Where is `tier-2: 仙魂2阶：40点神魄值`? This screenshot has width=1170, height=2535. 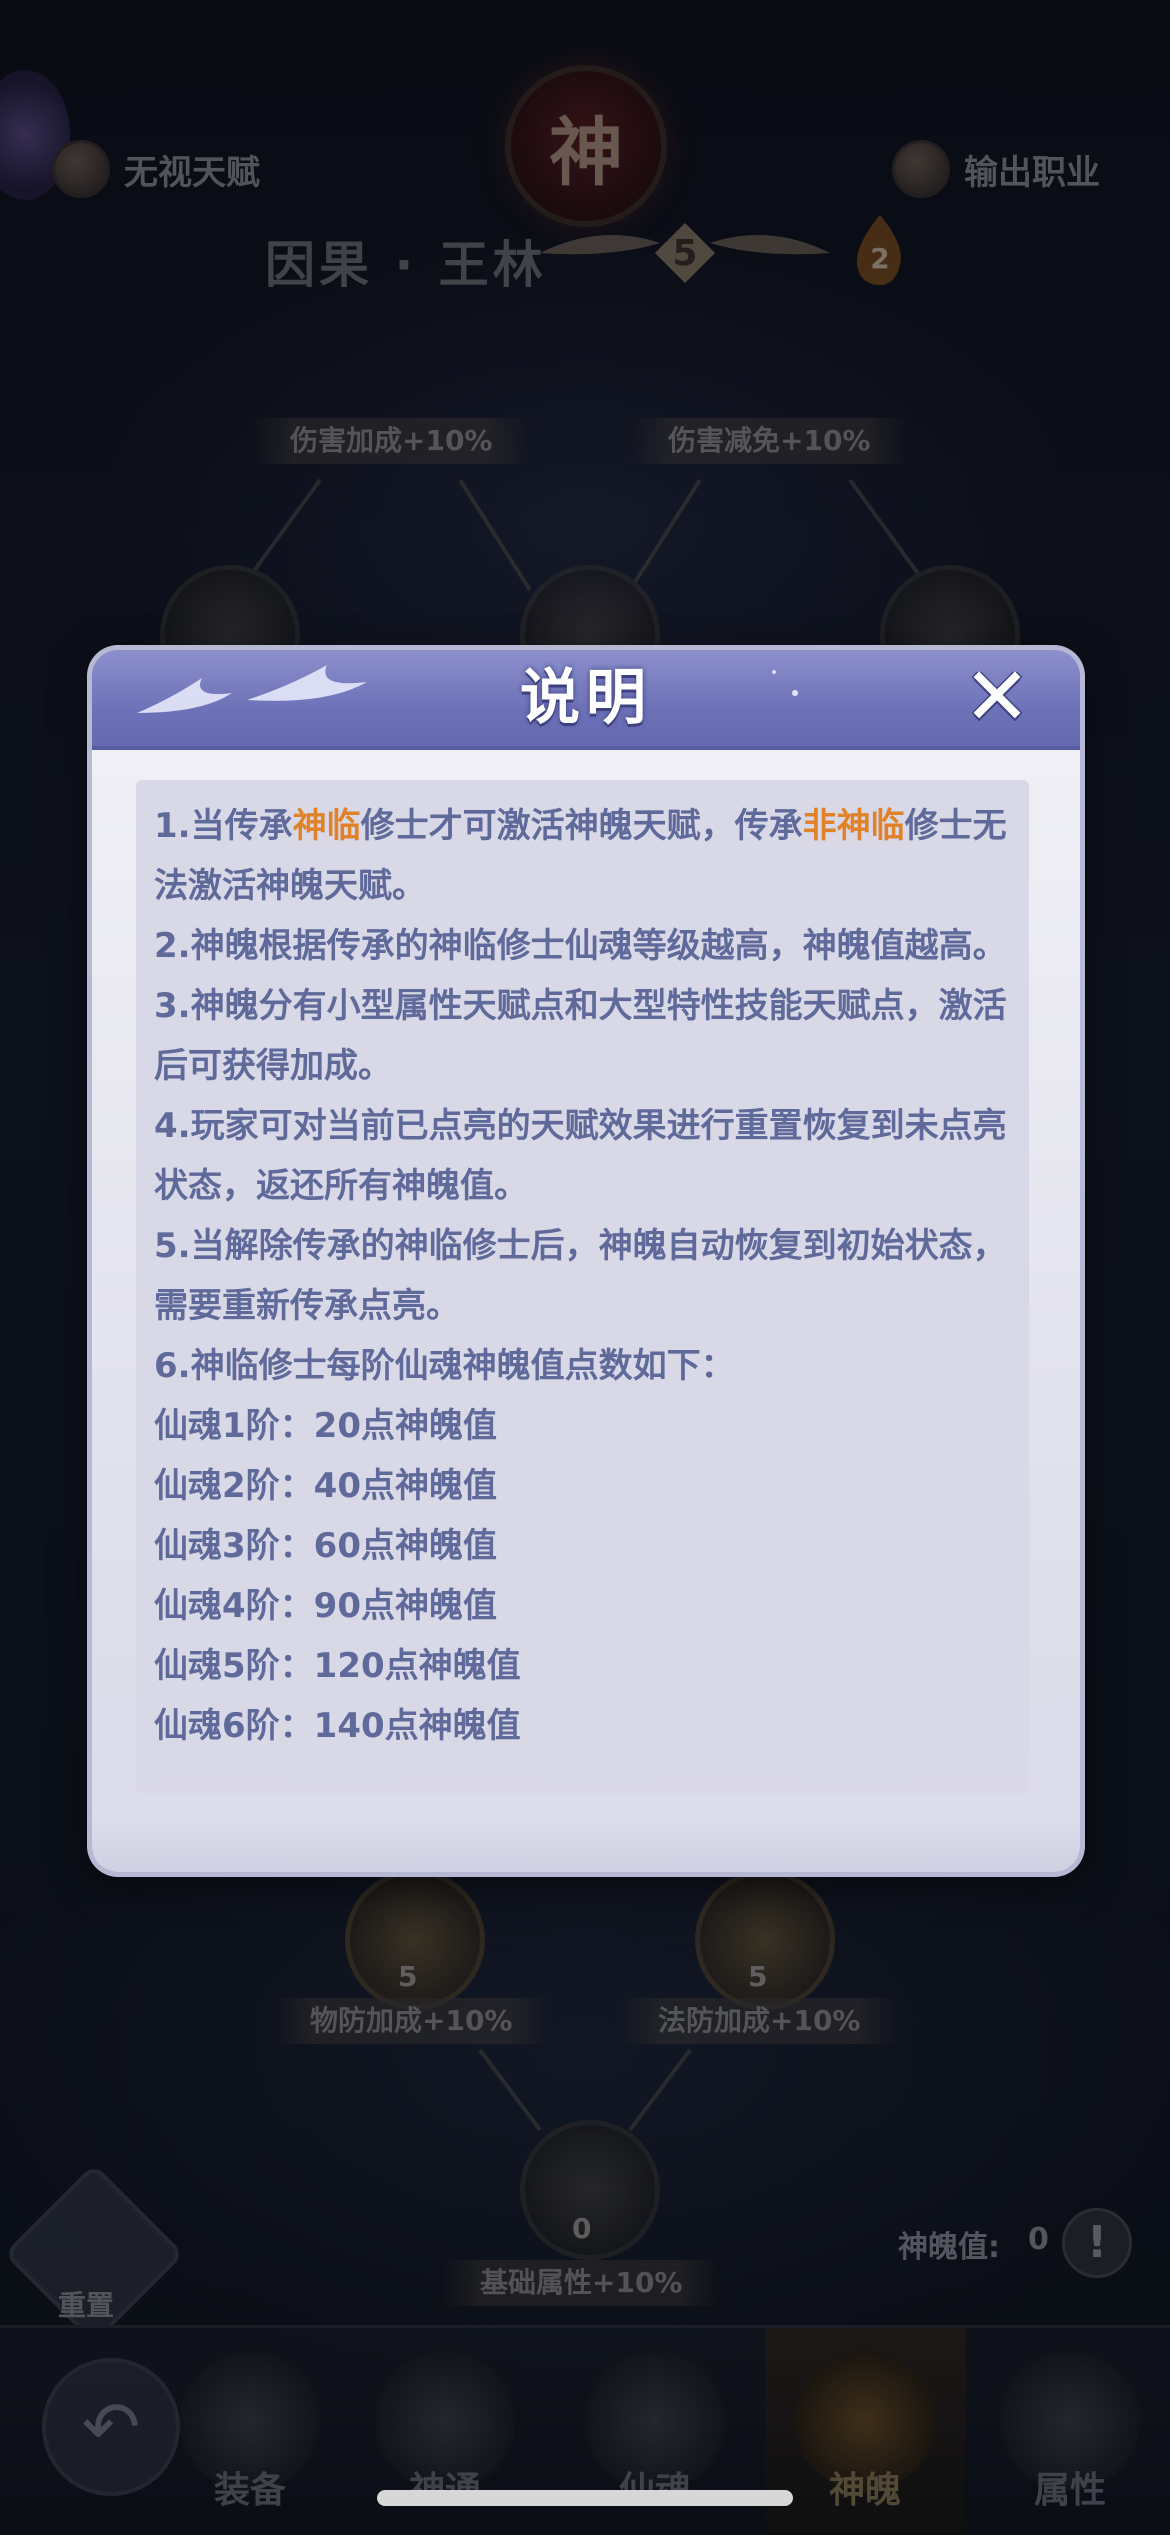 tier-2: 仙魂2阶：40点神魄值 is located at coordinates (325, 1486).